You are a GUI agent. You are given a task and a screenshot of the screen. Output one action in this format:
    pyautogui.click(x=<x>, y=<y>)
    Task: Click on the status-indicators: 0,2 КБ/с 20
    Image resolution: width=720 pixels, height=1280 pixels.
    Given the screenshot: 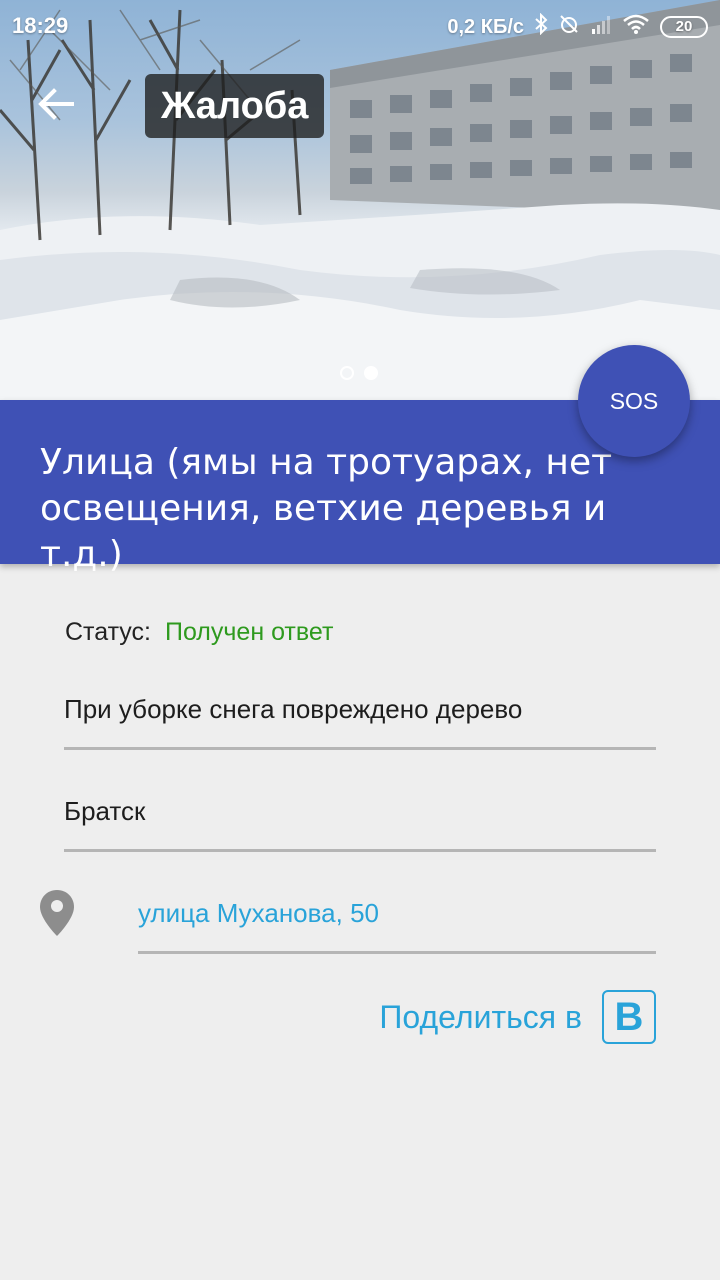 What is the action you would take?
    pyautogui.click(x=577, y=26)
    